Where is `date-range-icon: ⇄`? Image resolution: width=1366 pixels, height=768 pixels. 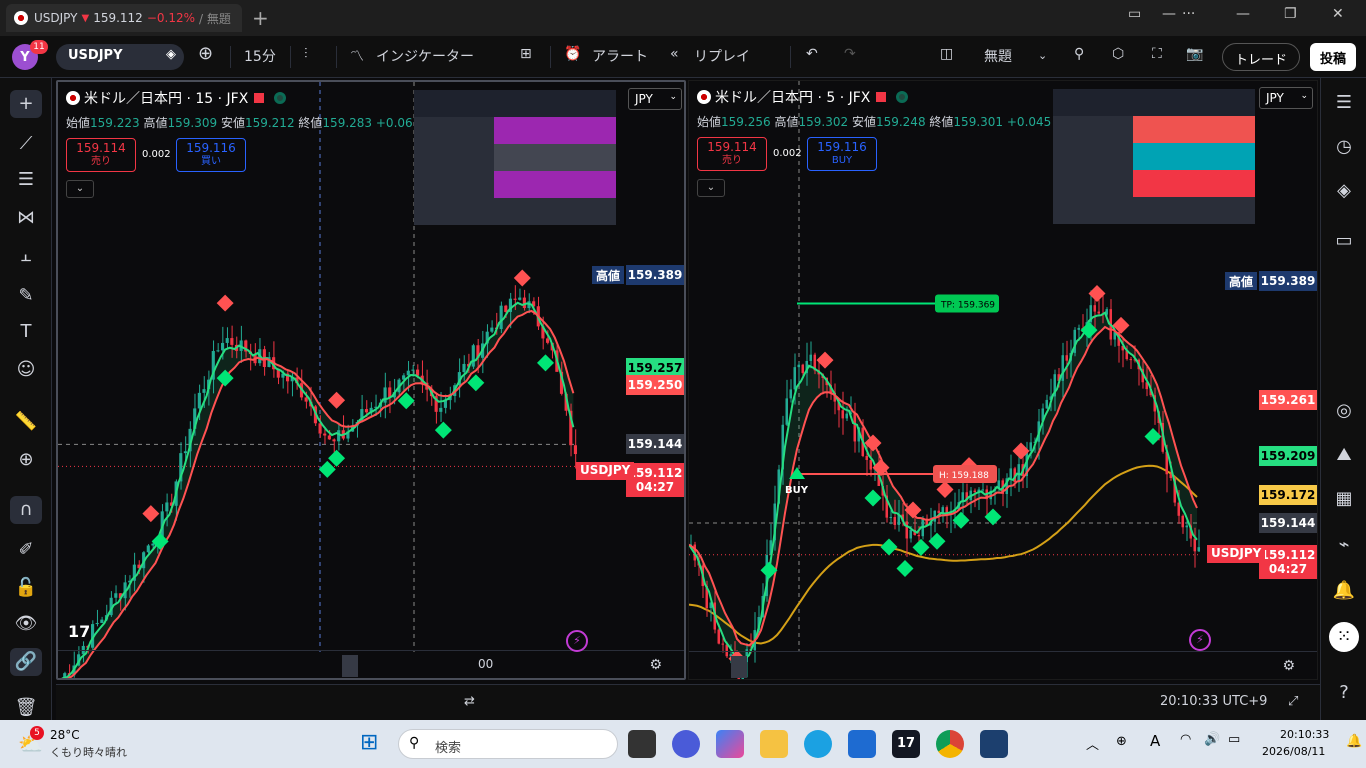 date-range-icon: ⇄ is located at coordinates (469, 701).